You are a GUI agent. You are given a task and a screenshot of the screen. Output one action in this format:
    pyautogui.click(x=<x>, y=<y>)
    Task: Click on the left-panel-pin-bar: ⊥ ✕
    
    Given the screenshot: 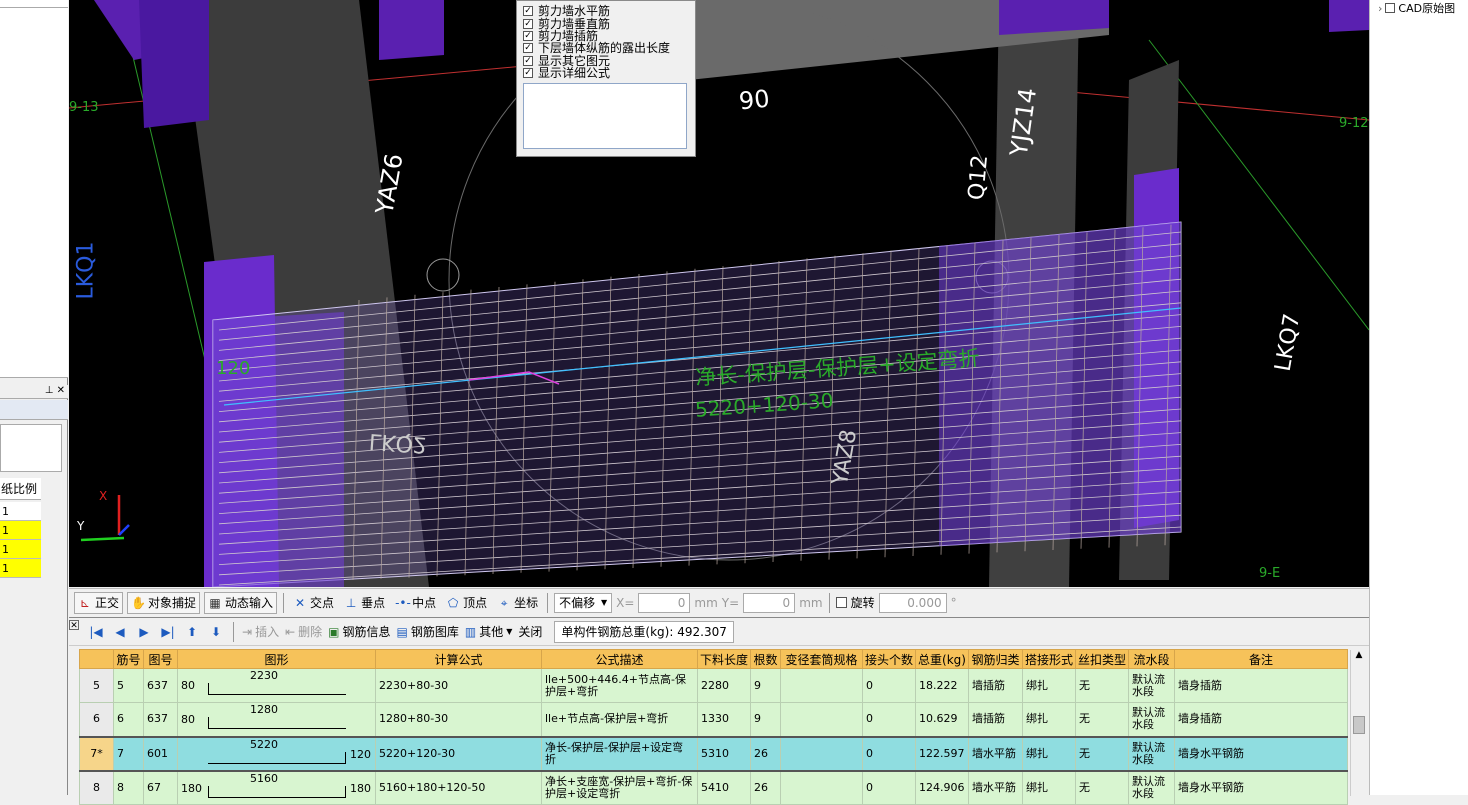 What is the action you would take?
    pyautogui.click(x=34, y=392)
    